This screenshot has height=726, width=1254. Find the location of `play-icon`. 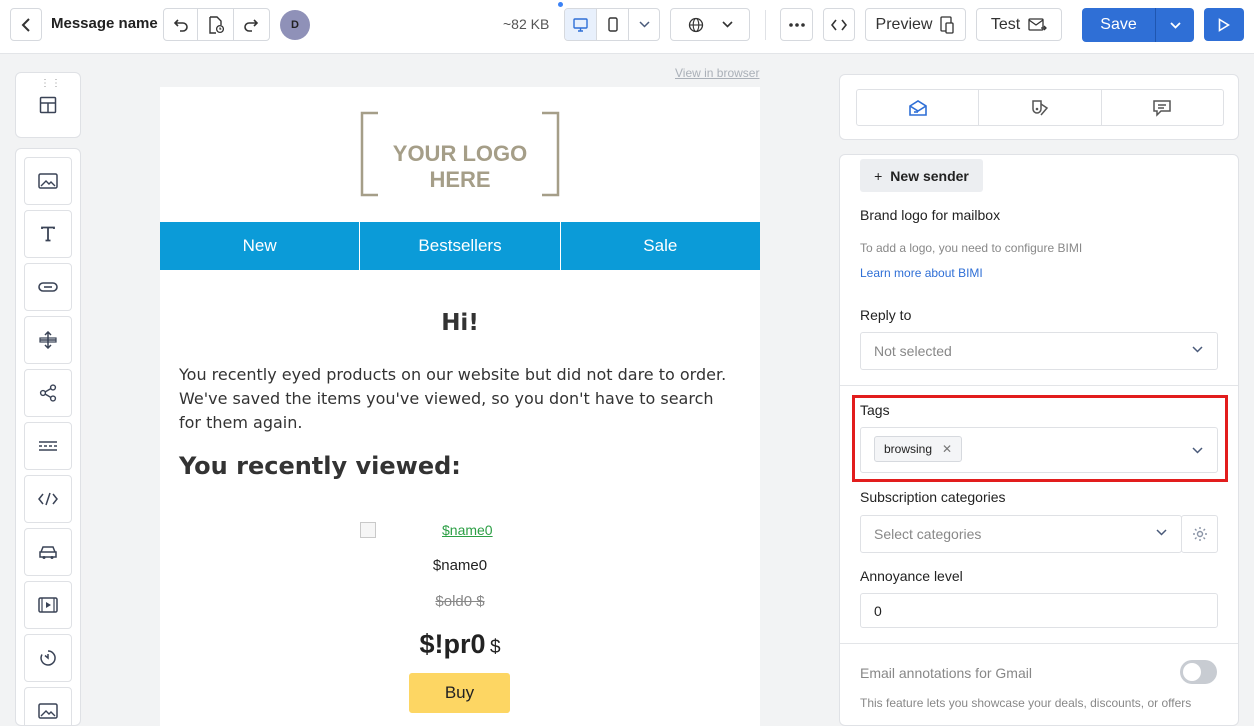

play-icon is located at coordinates (1224, 24).